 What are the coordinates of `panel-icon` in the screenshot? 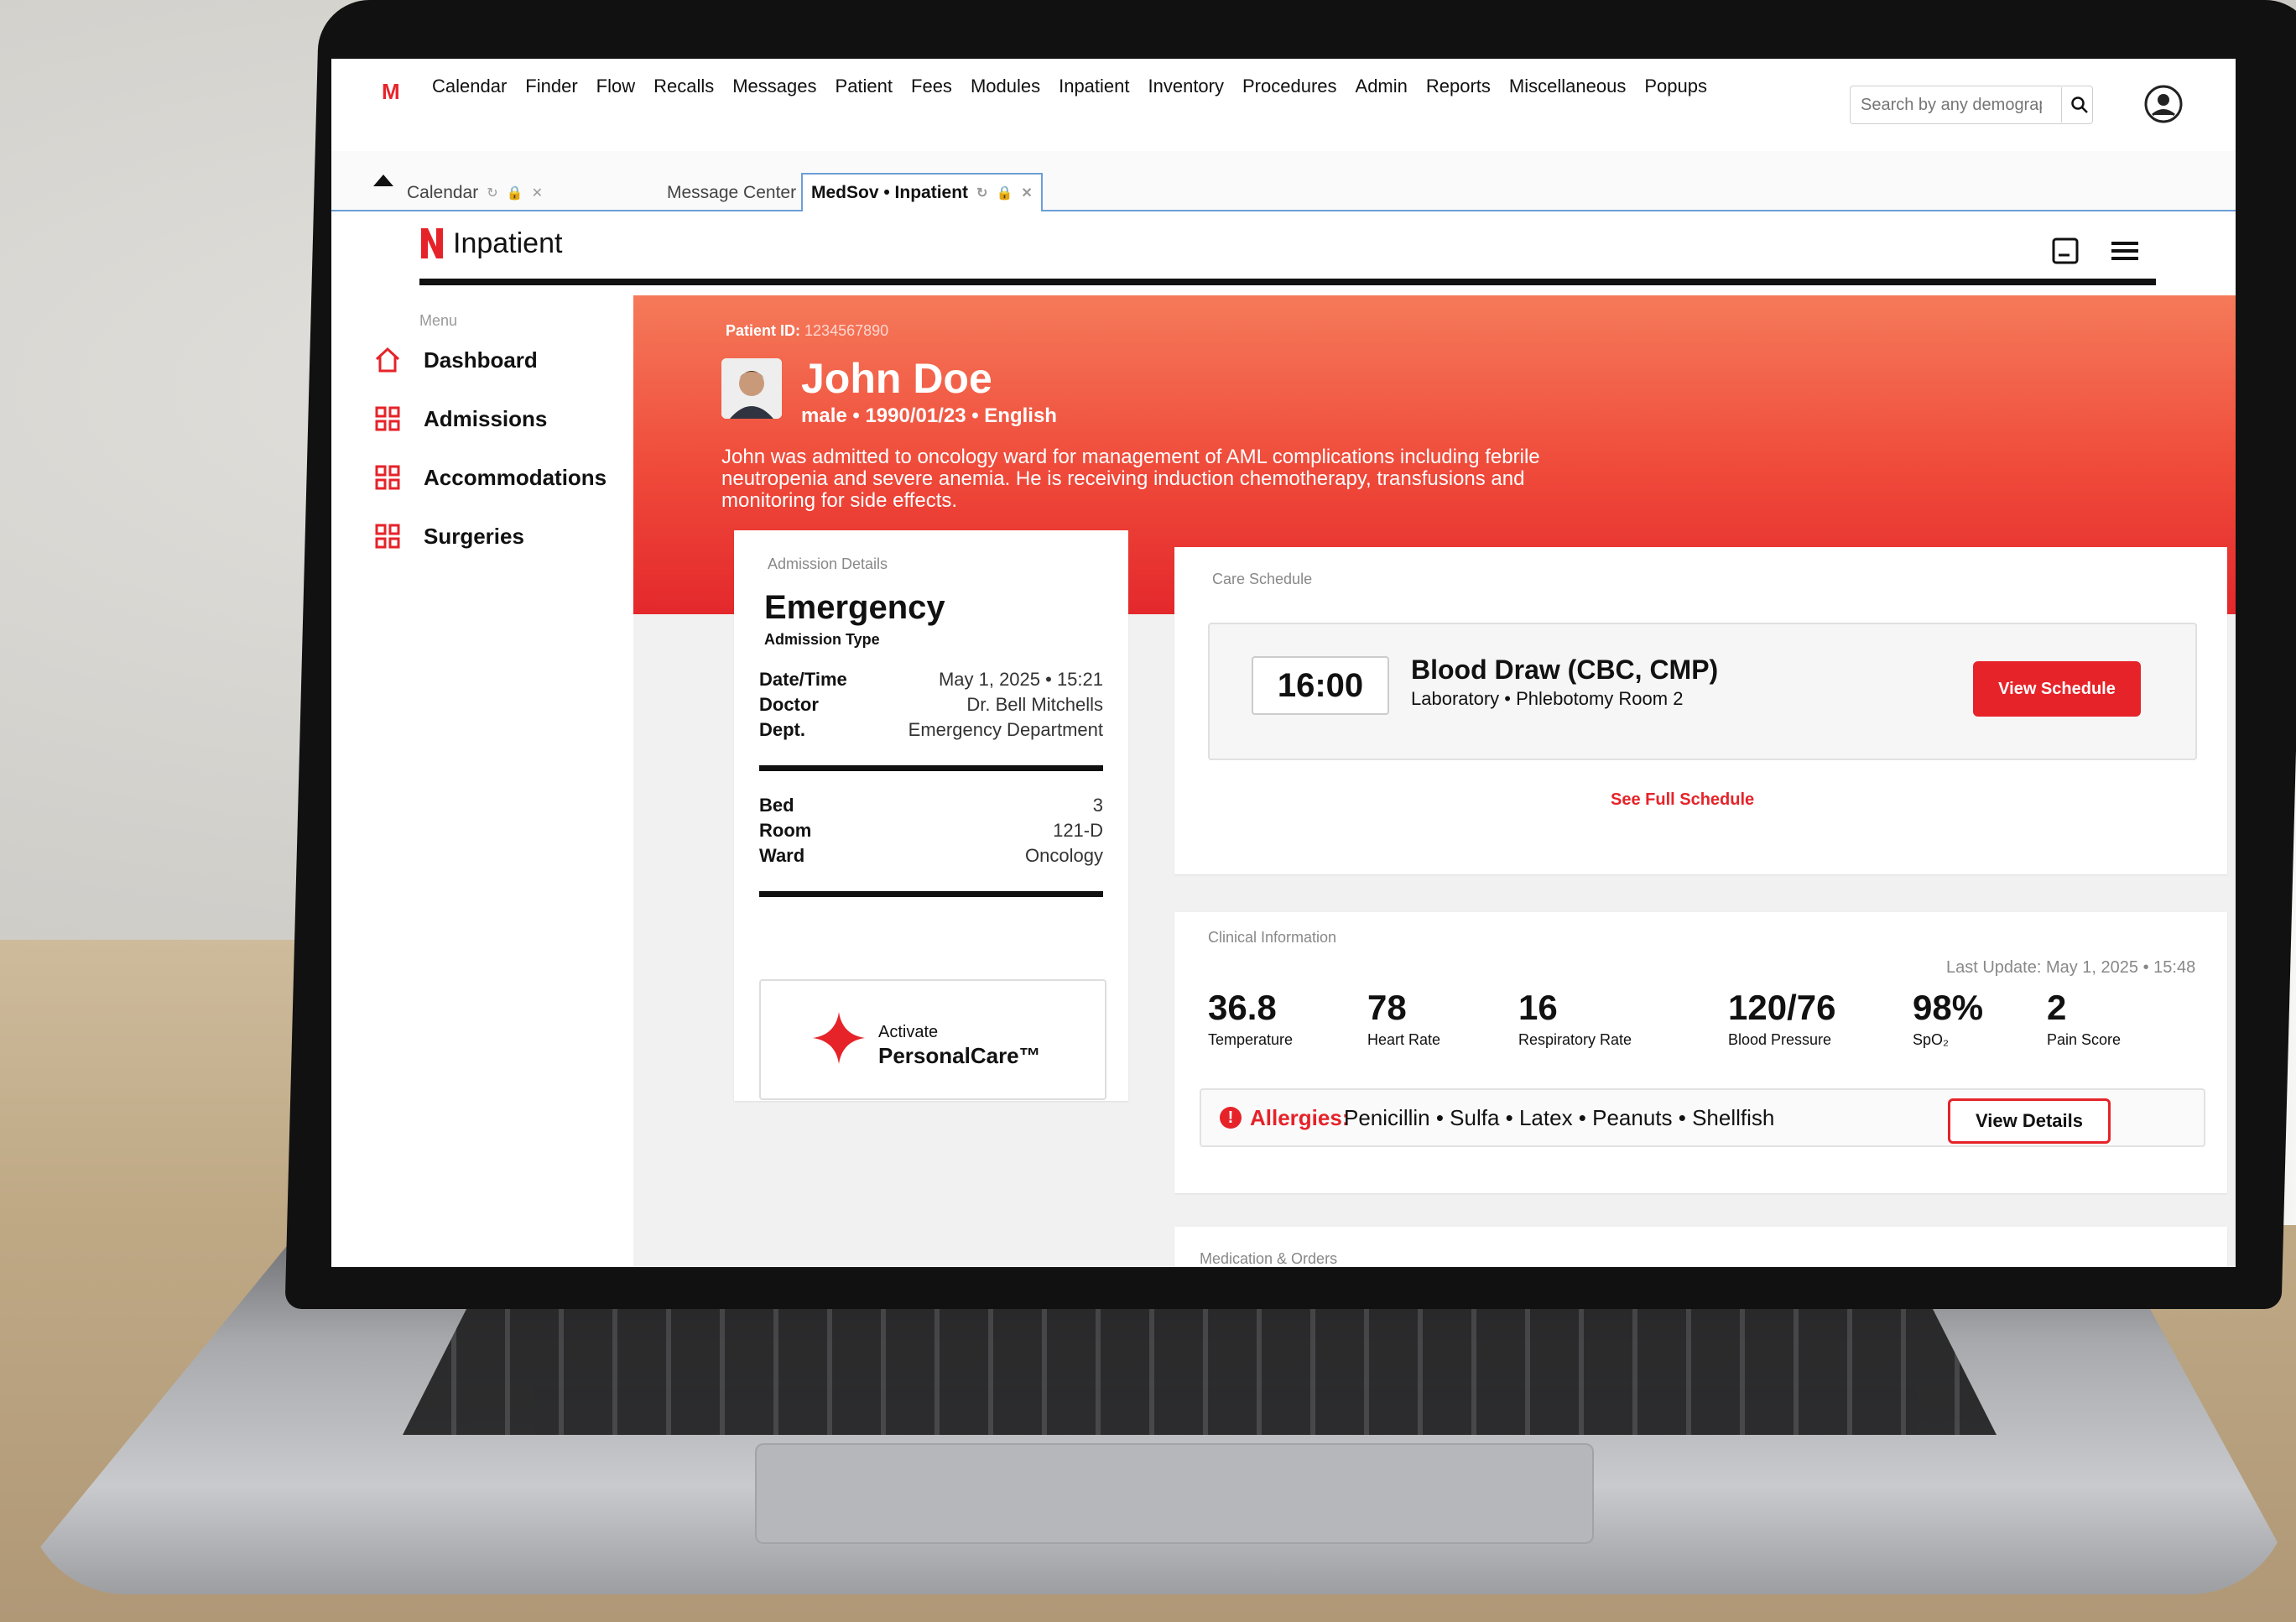 It's located at (2065, 251).